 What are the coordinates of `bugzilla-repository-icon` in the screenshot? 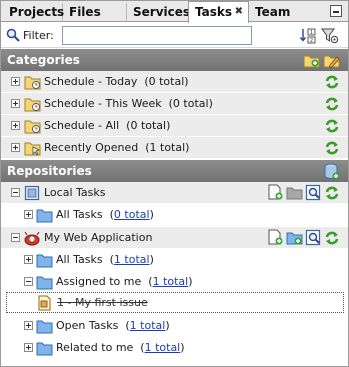 It's located at (32, 238).